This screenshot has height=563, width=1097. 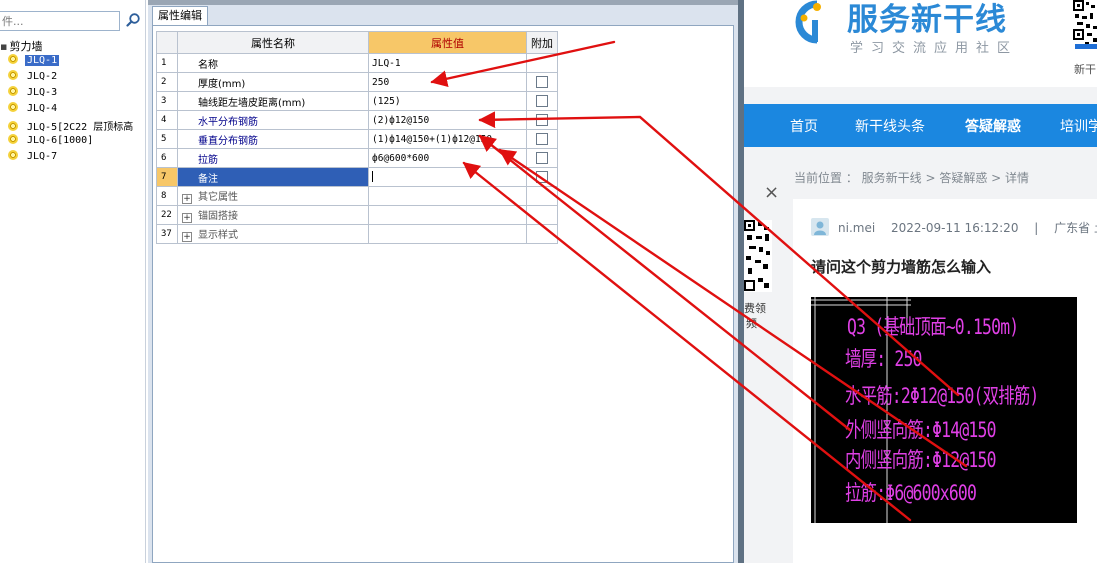 What do you see at coordinates (133, 21) in the screenshot?
I see `search-button` at bounding box center [133, 21].